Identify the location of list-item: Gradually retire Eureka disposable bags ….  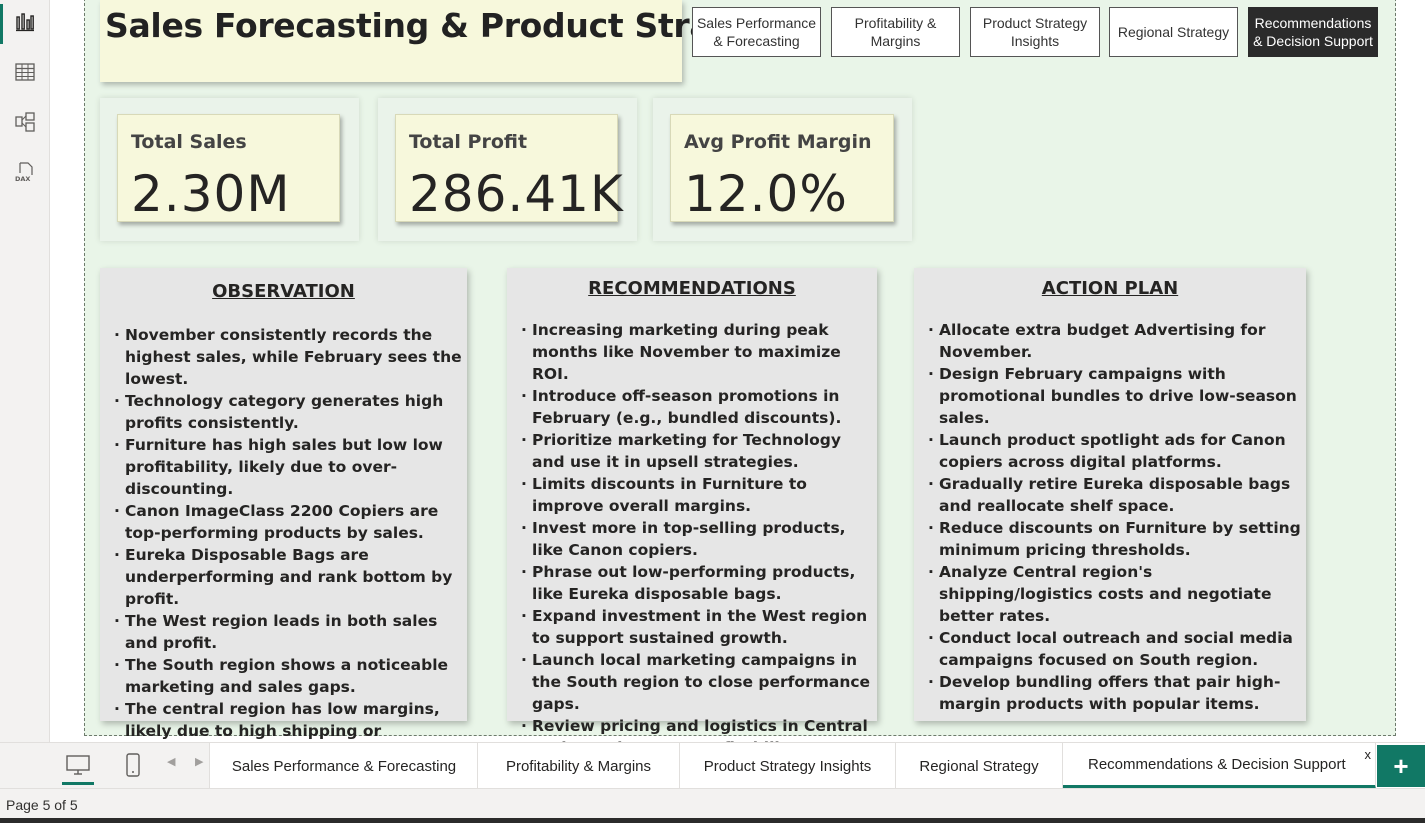
(1115, 495).